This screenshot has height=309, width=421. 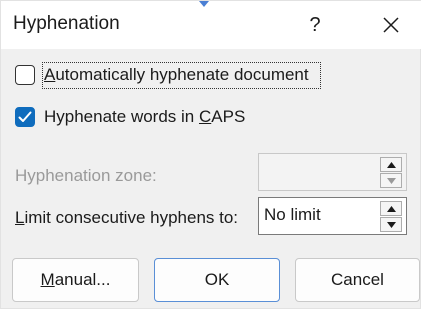 What do you see at coordinates (292, 215) in the screenshot?
I see `limit-consecutive-value: No limit` at bounding box center [292, 215].